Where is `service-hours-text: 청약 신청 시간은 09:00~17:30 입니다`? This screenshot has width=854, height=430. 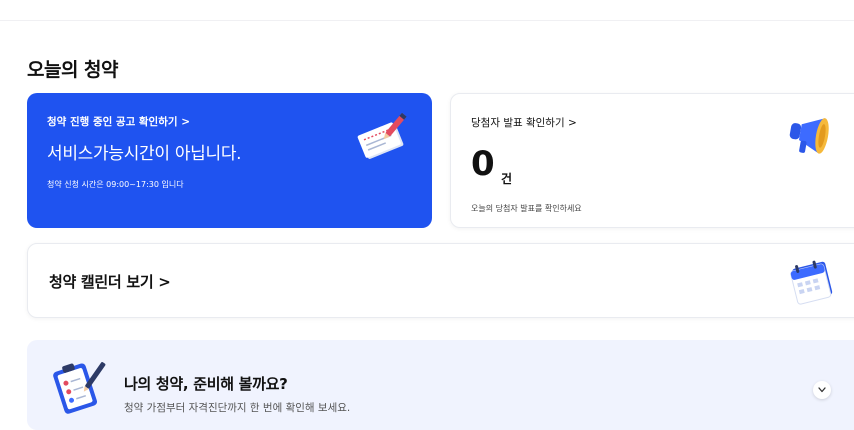 service-hours-text: 청약 신청 시간은 09:00~17:30 입니다 is located at coordinates (115, 184).